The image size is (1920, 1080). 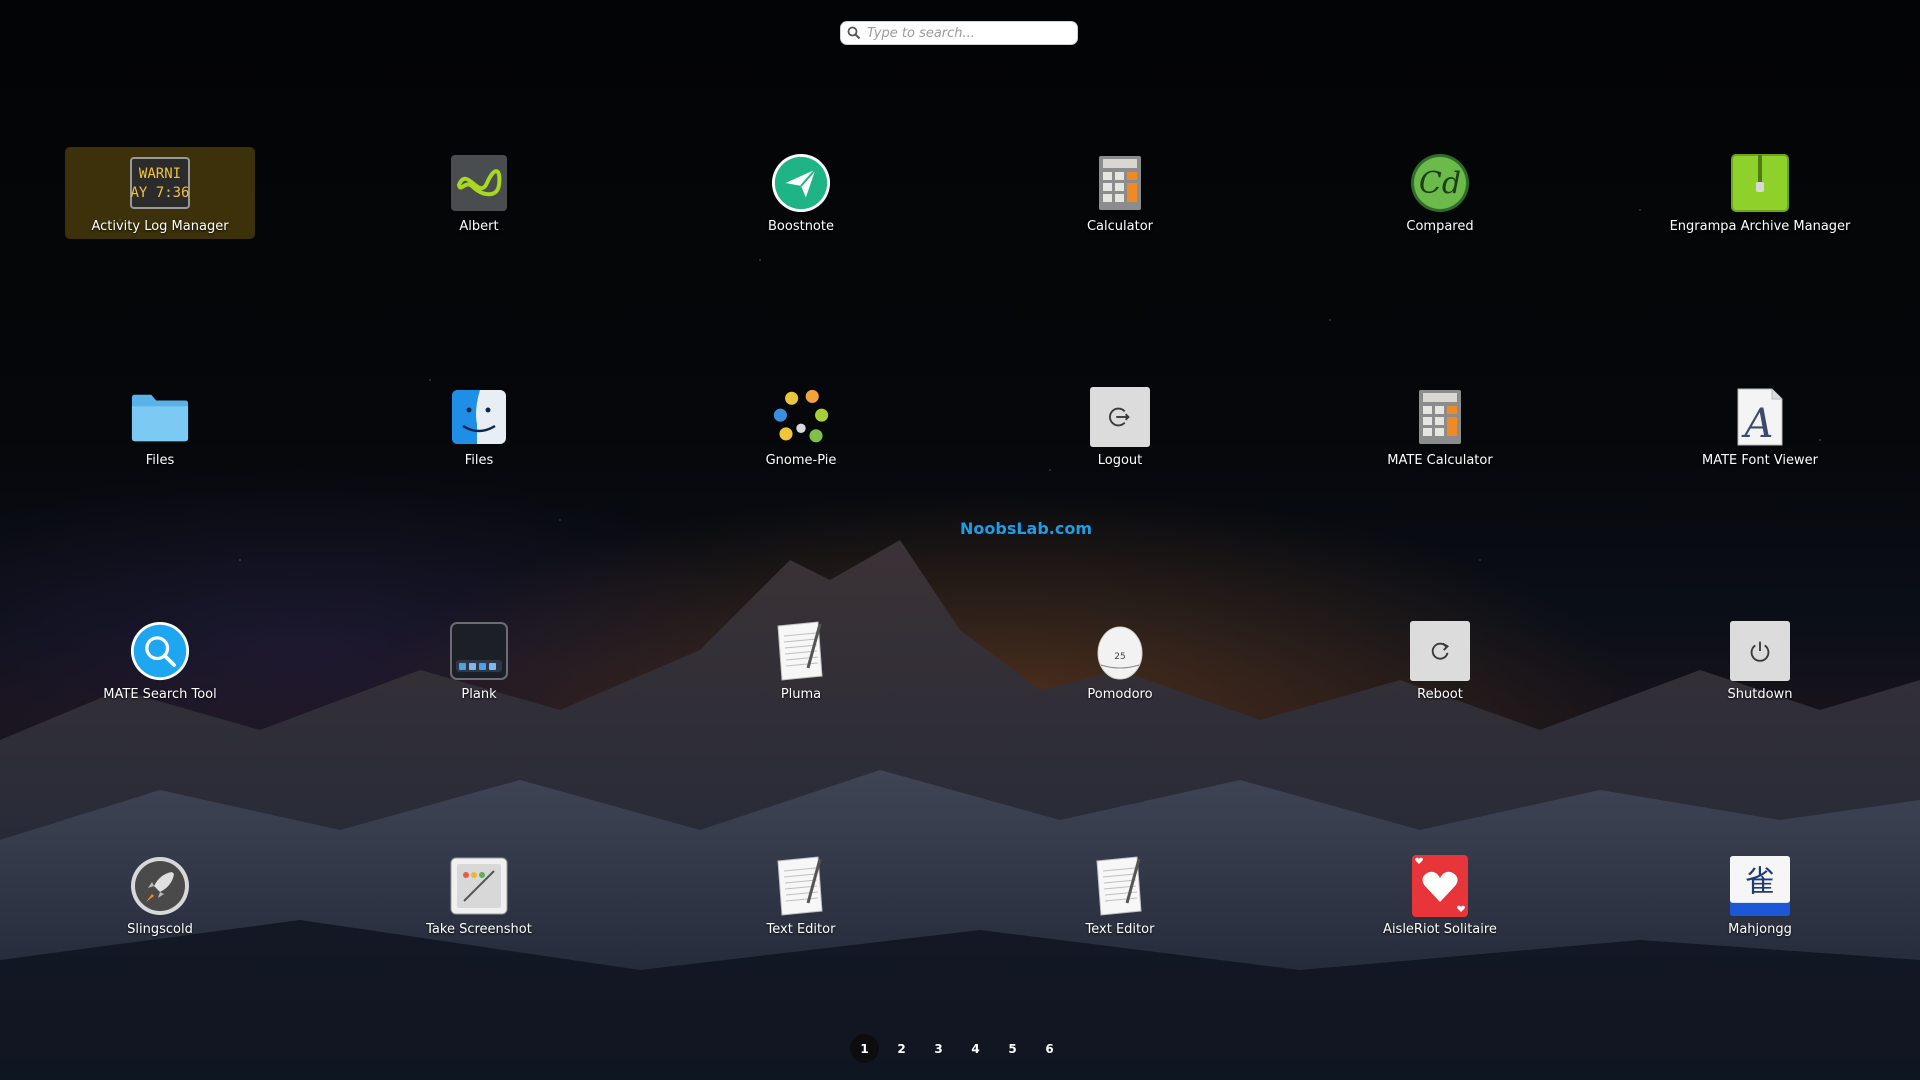 I want to click on app-tile-aisleriot-solitaire: AisleRiot Solitaire, so click(x=1440, y=896).